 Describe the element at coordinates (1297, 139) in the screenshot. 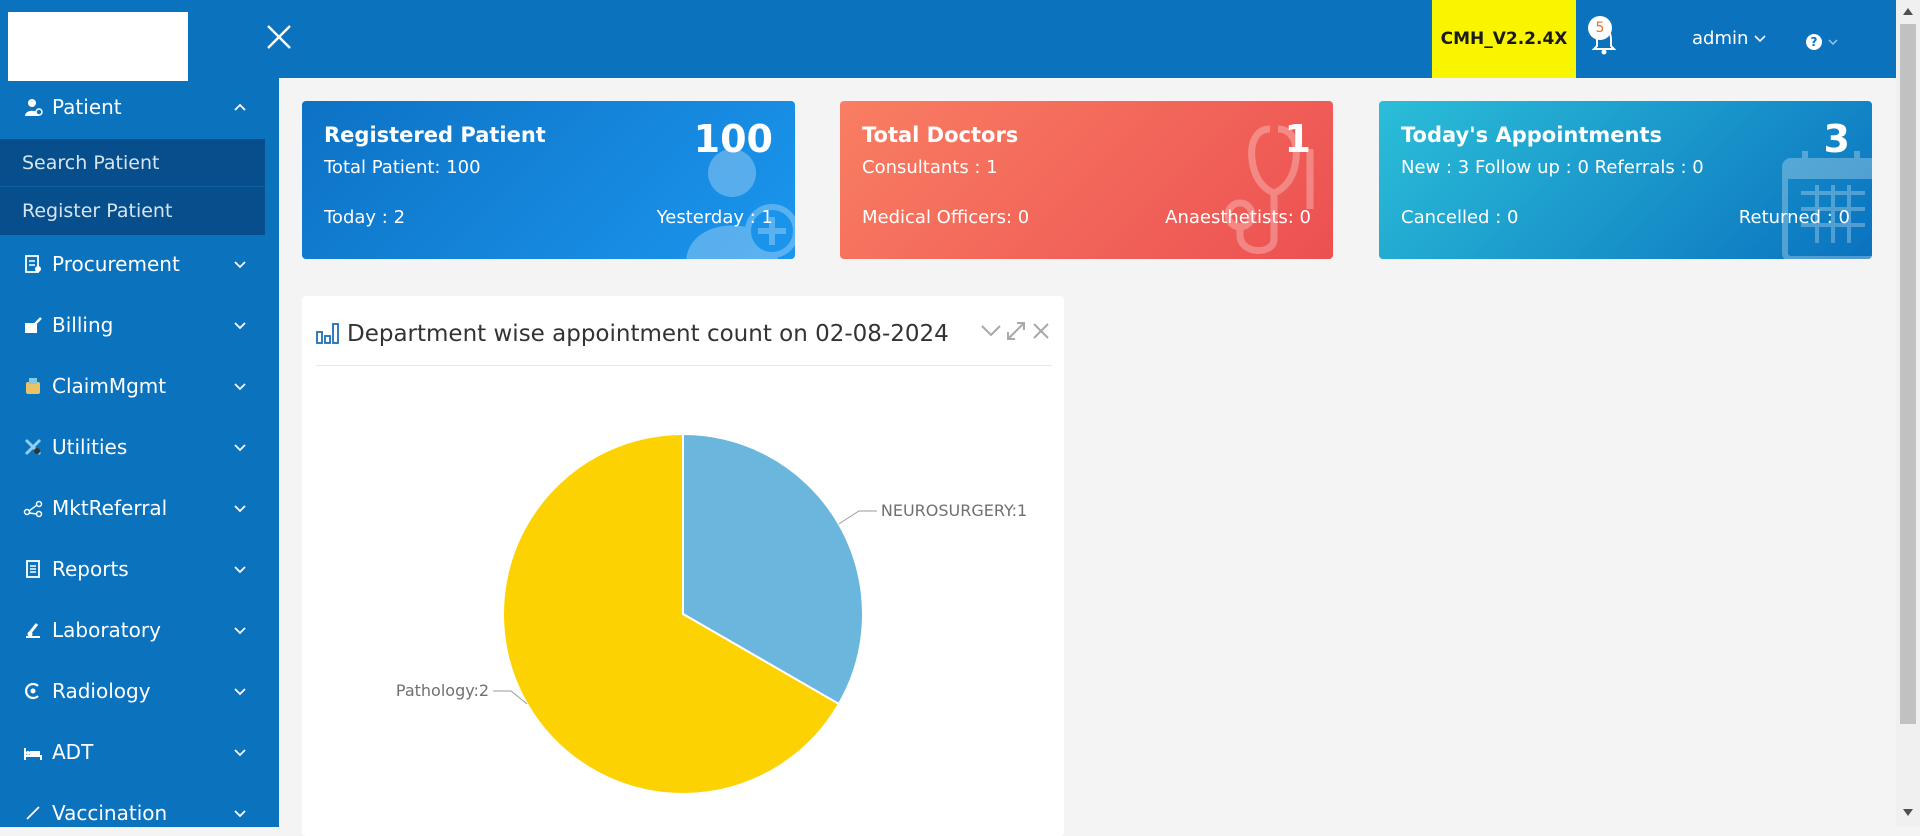

I see `card-count: 1` at that location.